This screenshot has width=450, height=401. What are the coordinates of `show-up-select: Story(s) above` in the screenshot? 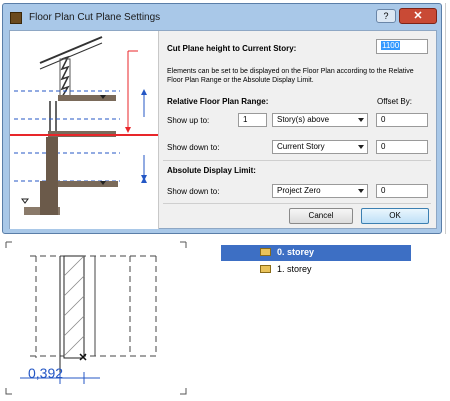 It's located at (320, 120).